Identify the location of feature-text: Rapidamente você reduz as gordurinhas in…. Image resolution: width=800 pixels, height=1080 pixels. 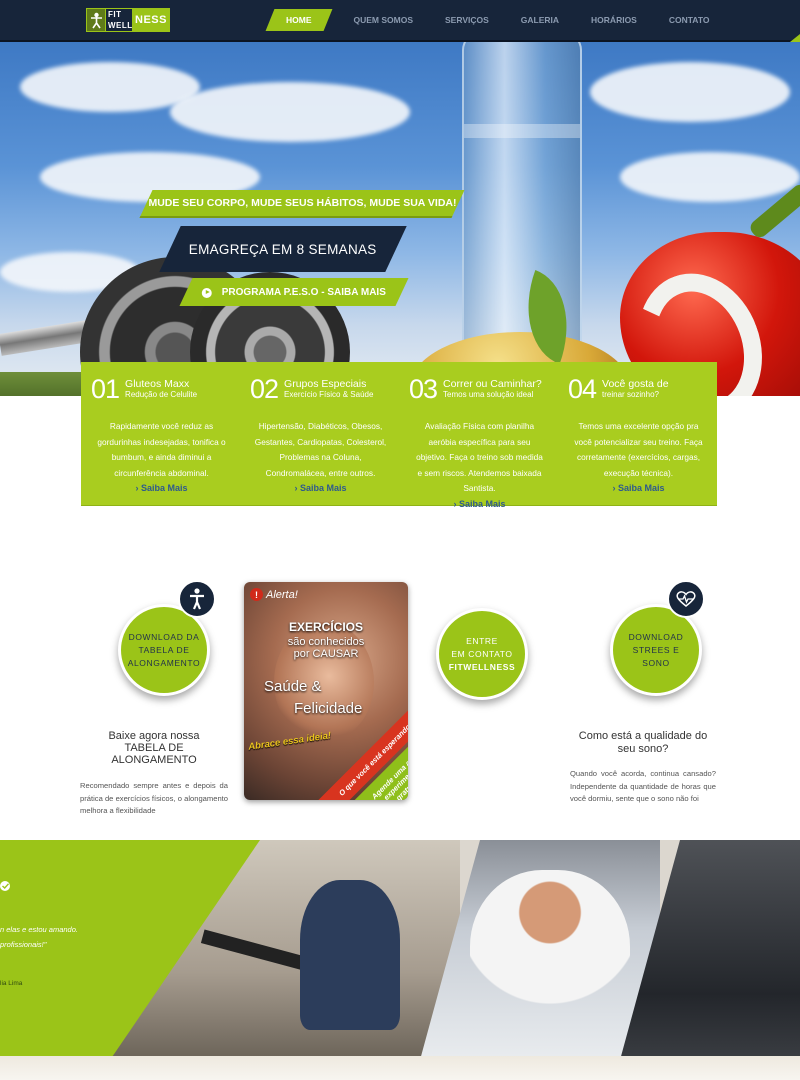
(161, 449).